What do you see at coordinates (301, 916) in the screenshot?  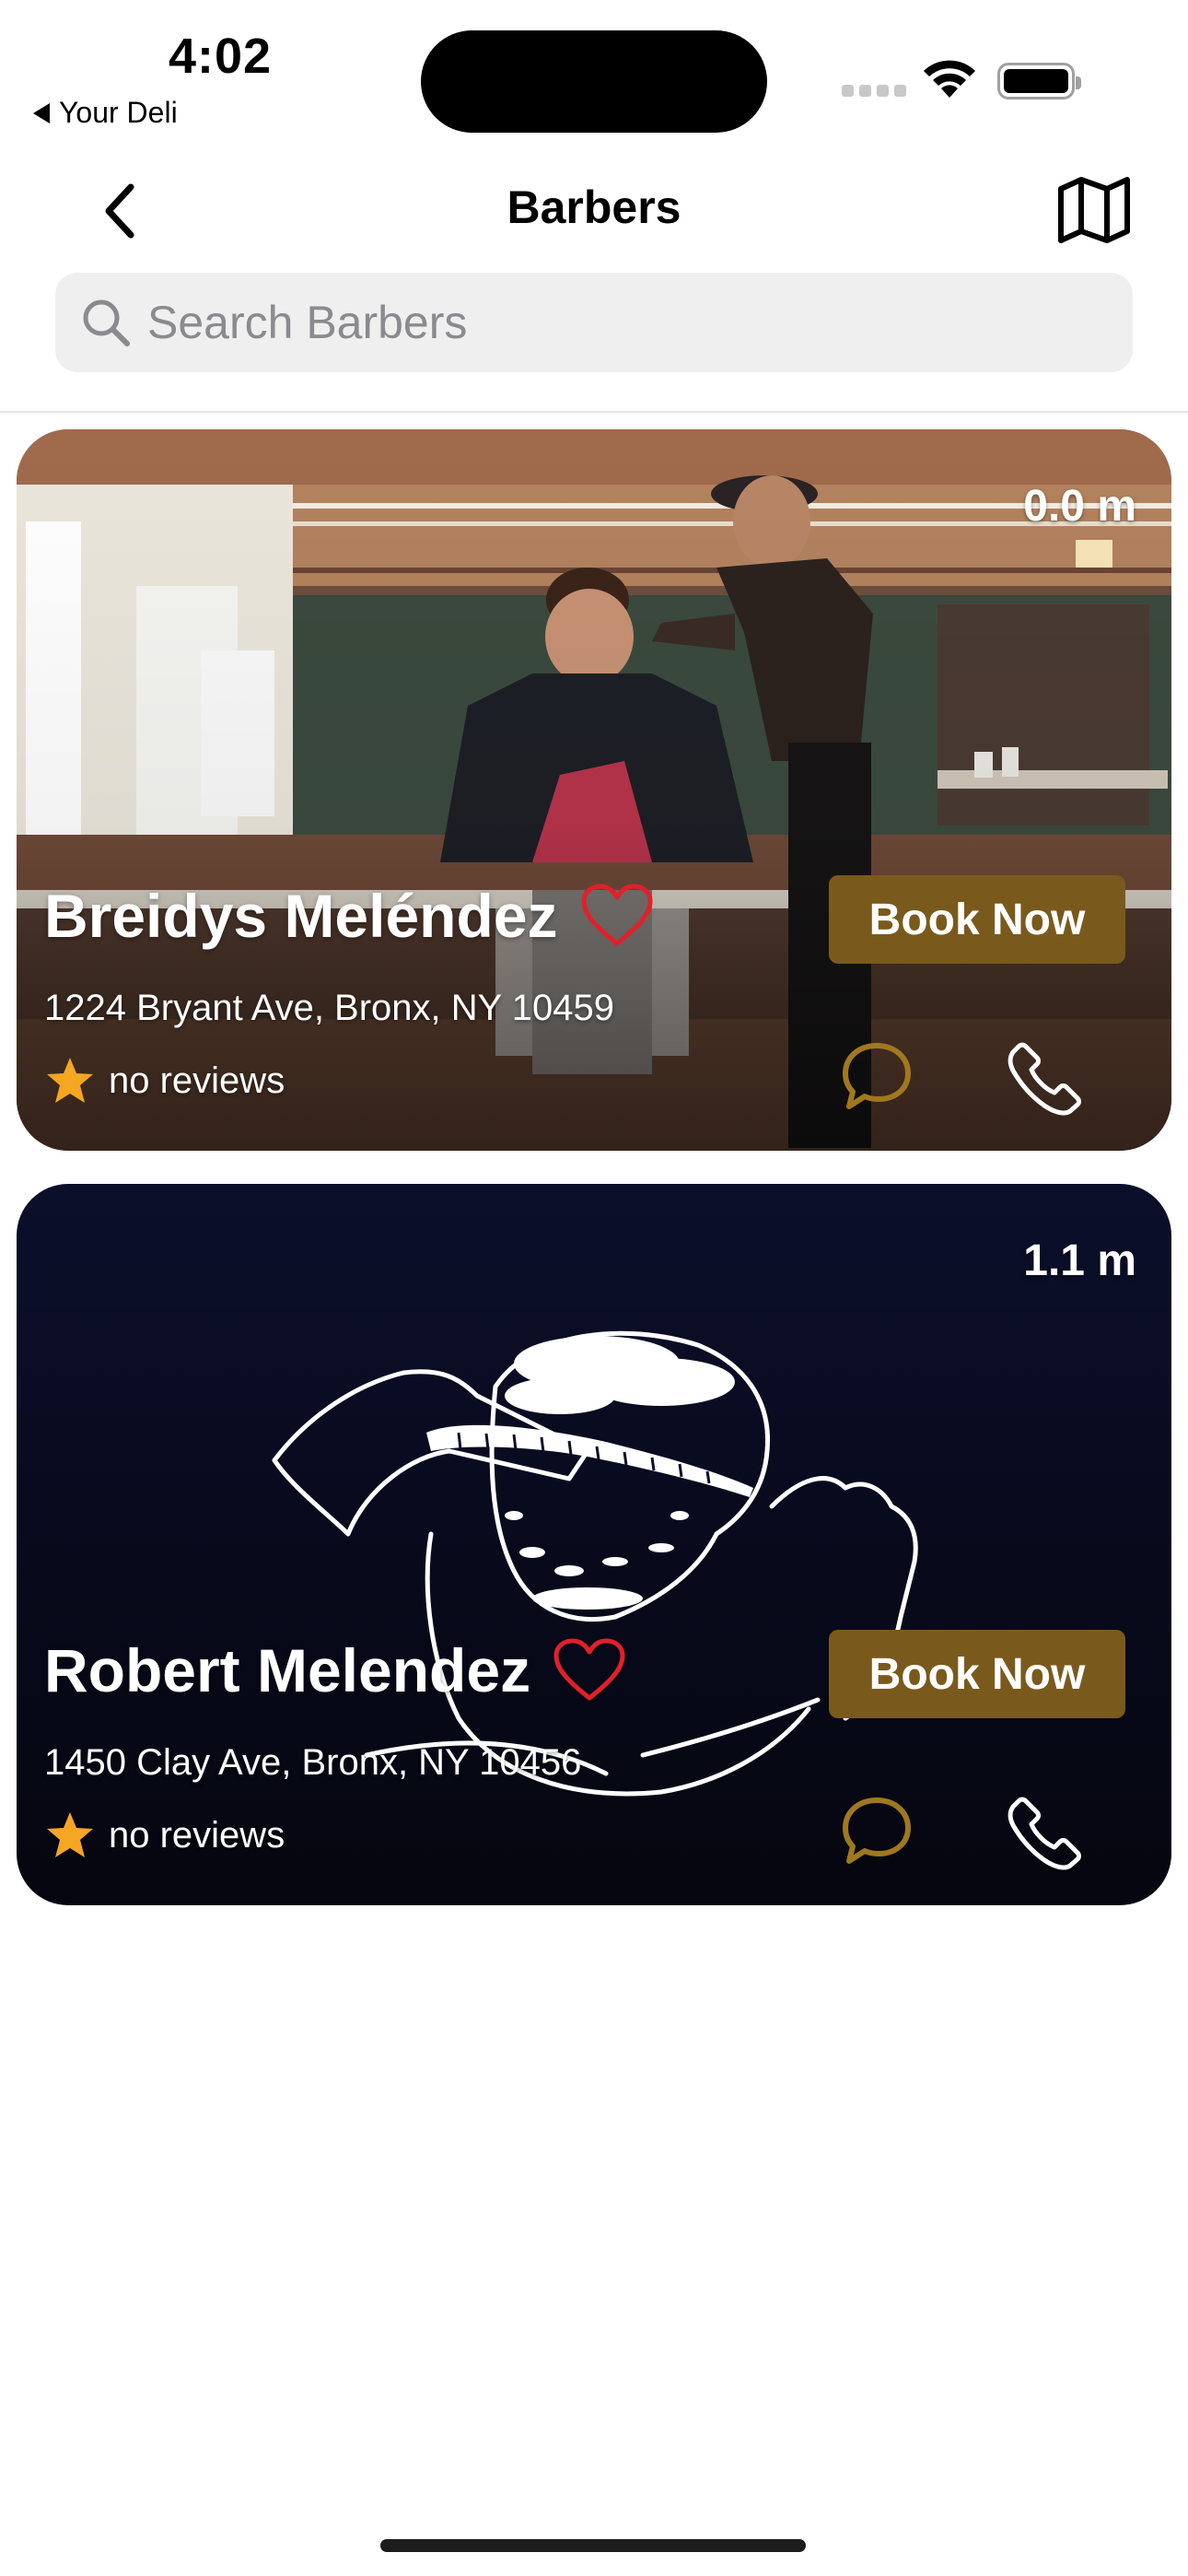 I see `barber-name: Breidys Meléndez` at bounding box center [301, 916].